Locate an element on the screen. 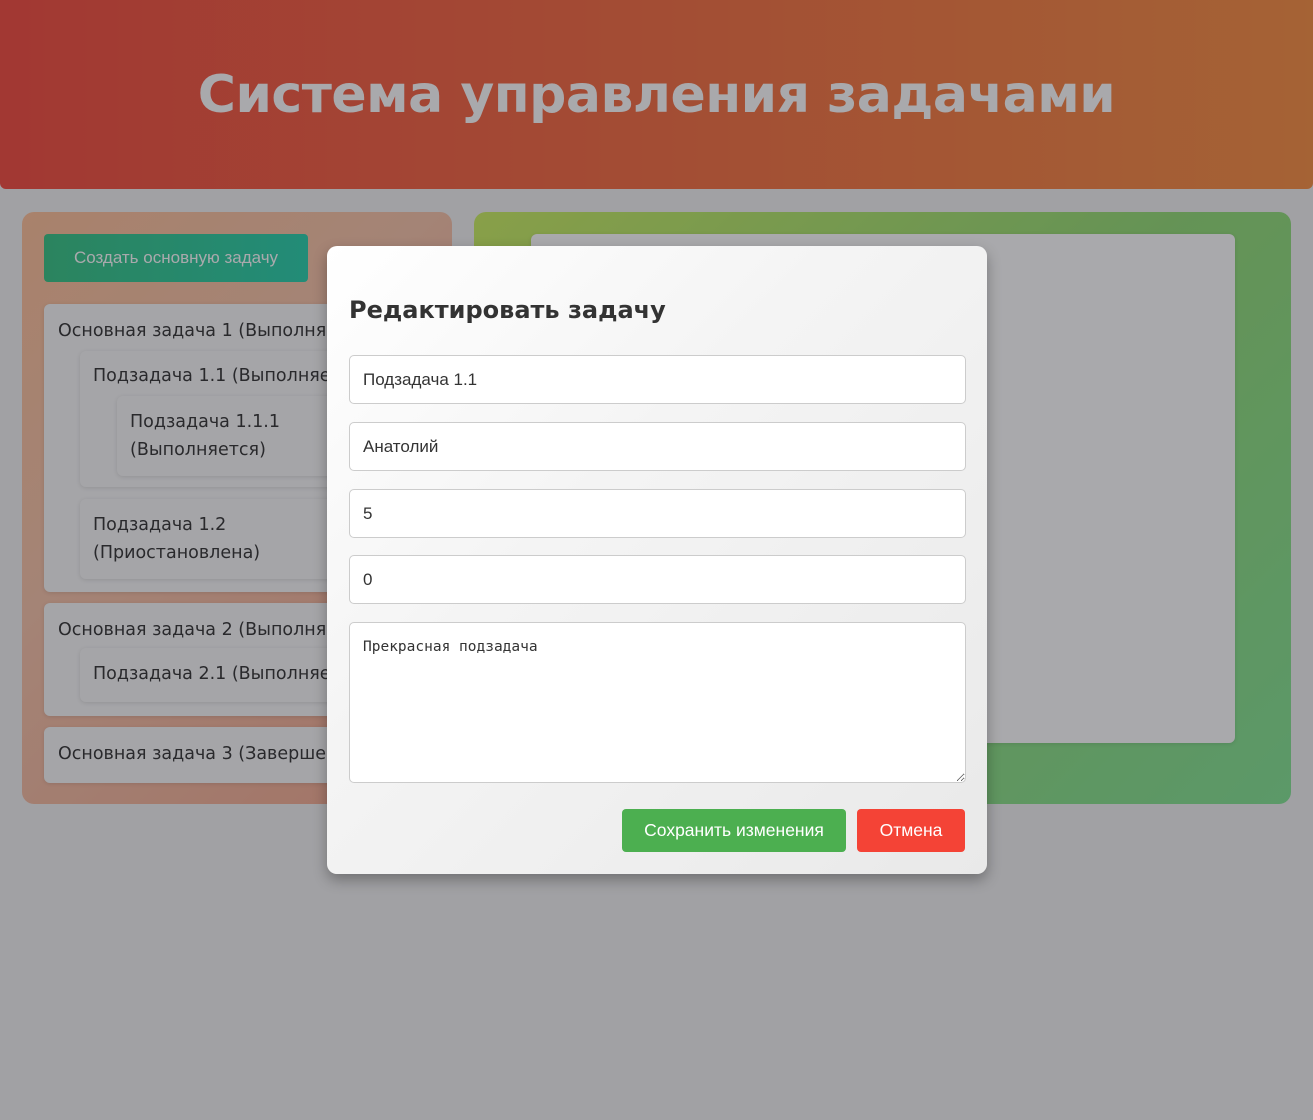 This screenshot has width=1313, height=1120. description-textarea: Прекрасная подзадача is located at coordinates (657, 702).